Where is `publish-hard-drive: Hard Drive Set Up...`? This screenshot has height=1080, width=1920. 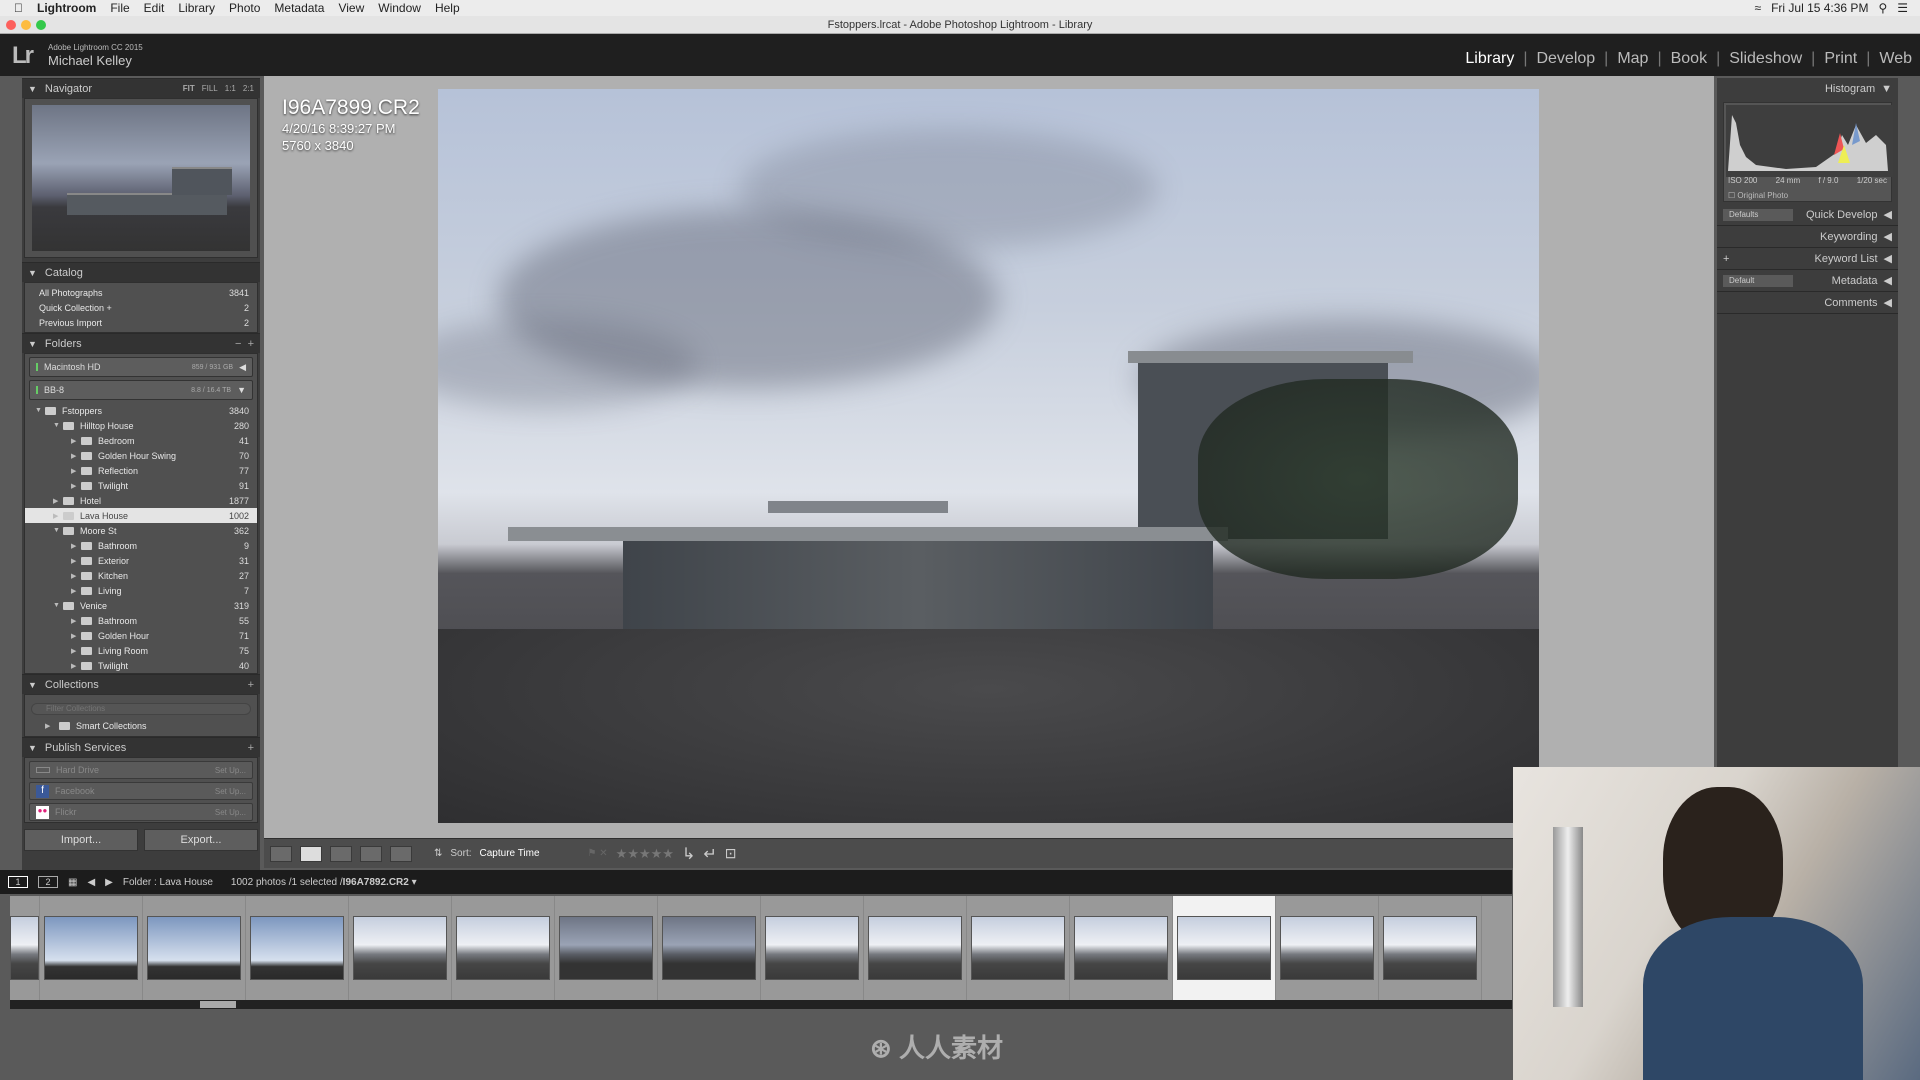
publish-hard-drive: Hard Drive Set Up... is located at coordinates (141, 770).